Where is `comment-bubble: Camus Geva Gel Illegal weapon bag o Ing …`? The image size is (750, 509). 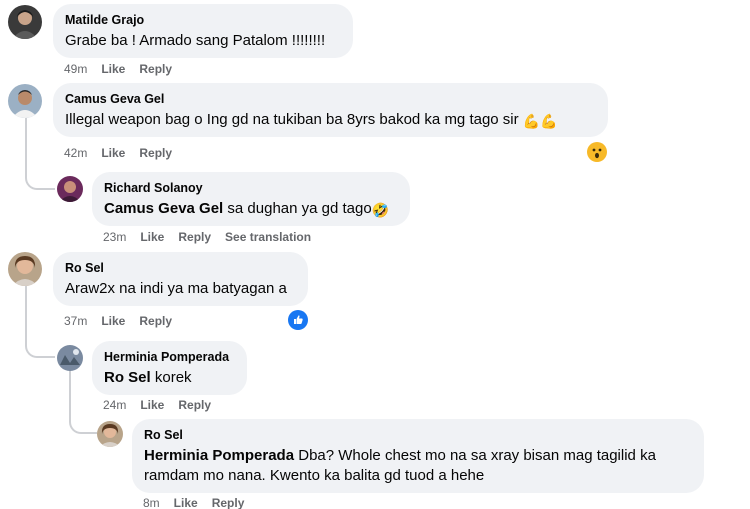 comment-bubble: Camus Geva Gel Illegal weapon bag o Ing … is located at coordinates (330, 110).